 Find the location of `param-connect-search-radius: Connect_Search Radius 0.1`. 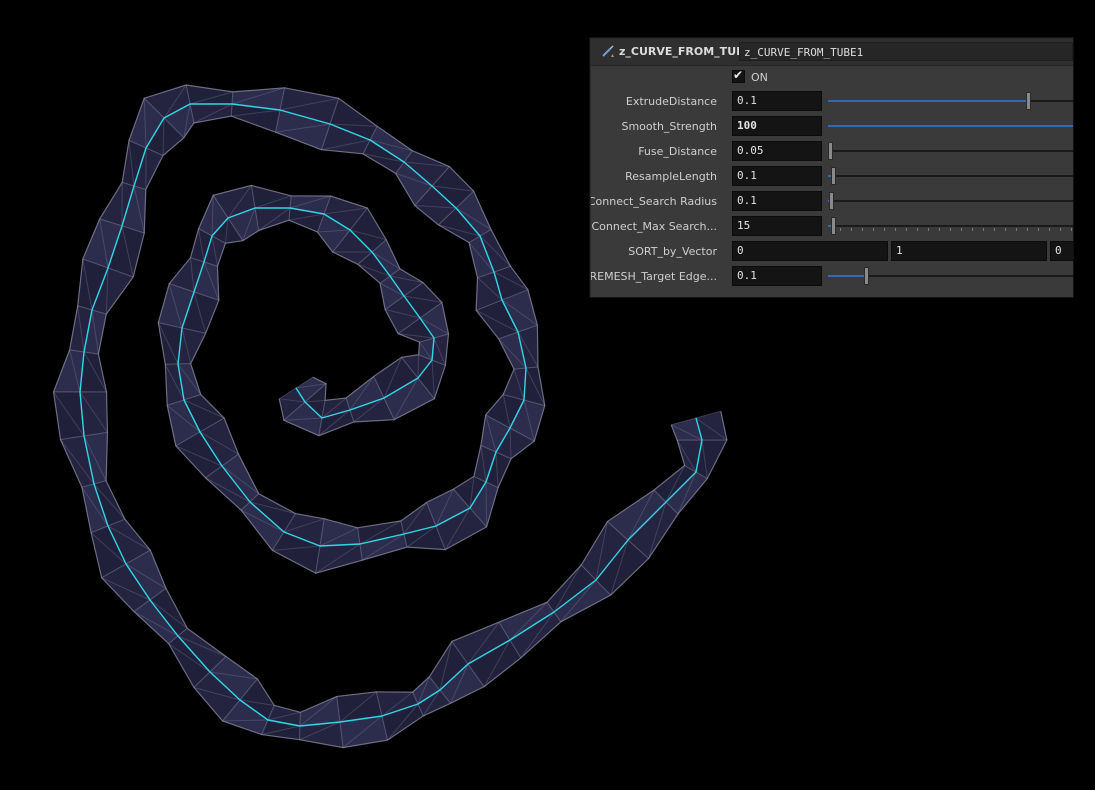

param-connect-search-radius: Connect_Search Radius 0.1 is located at coordinates (832, 201).